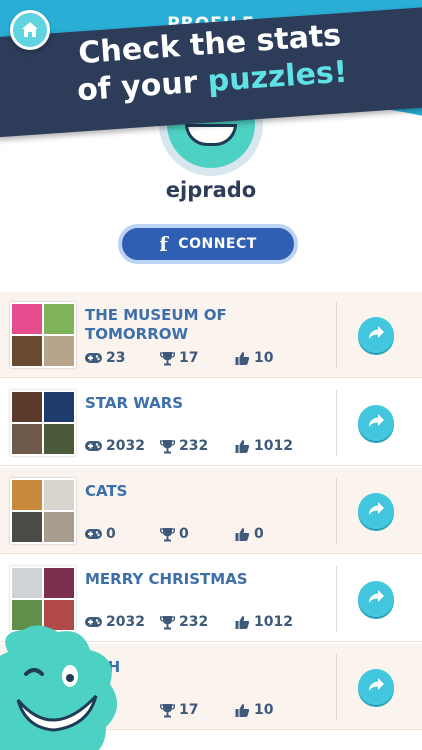 The height and width of the screenshot is (750, 422). I want to click on stat-value: 2032, so click(125, 446).